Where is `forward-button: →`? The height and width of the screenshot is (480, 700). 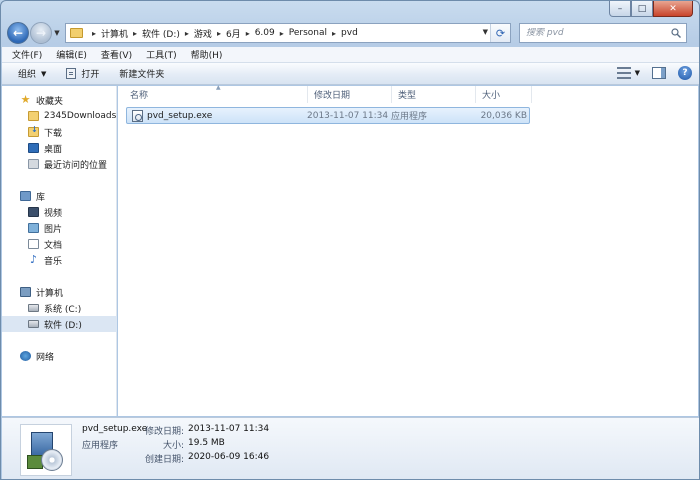
forward-button: → is located at coordinates (41, 33).